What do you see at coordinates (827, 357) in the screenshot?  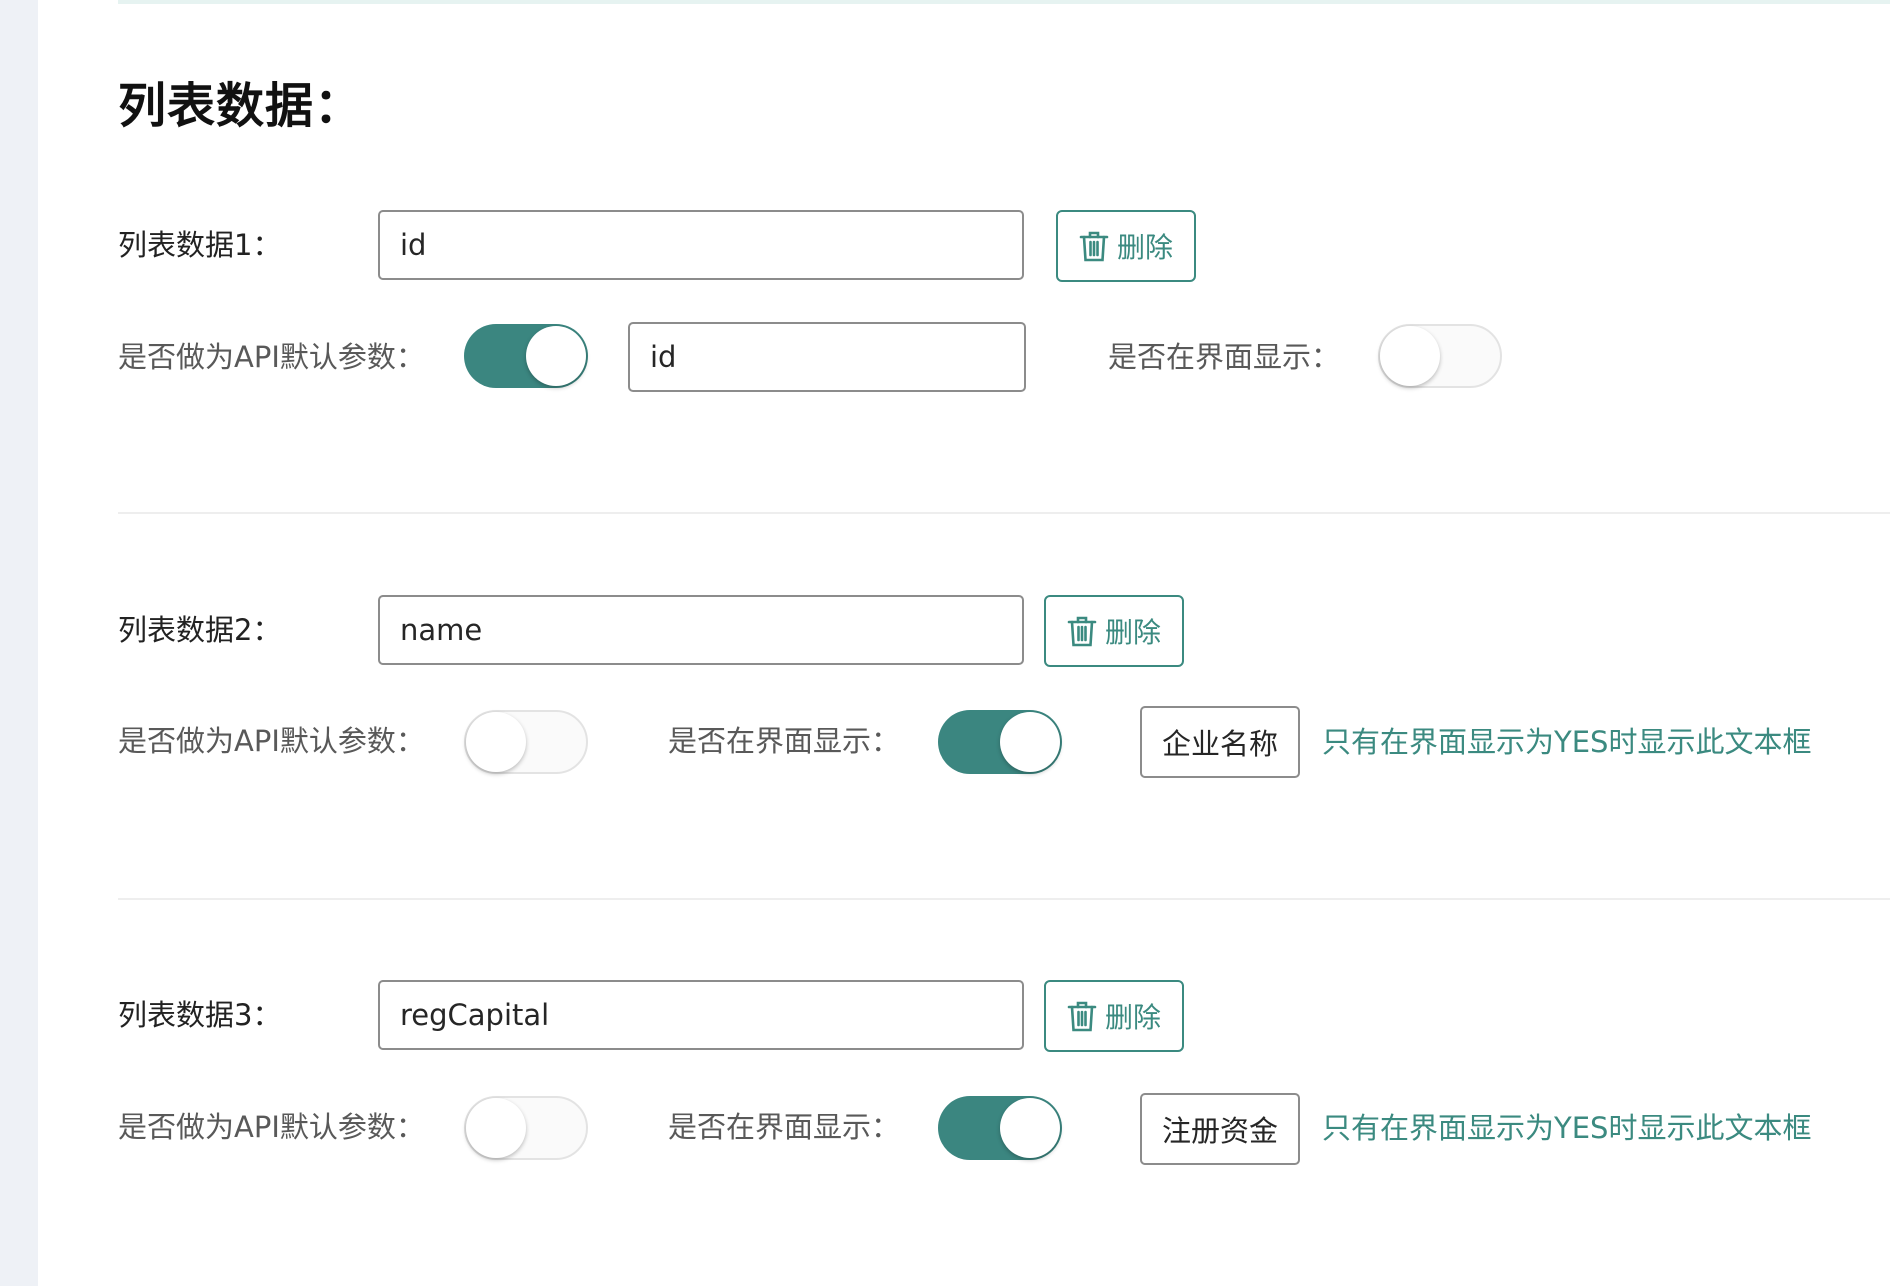 I see `api-param-input` at bounding box center [827, 357].